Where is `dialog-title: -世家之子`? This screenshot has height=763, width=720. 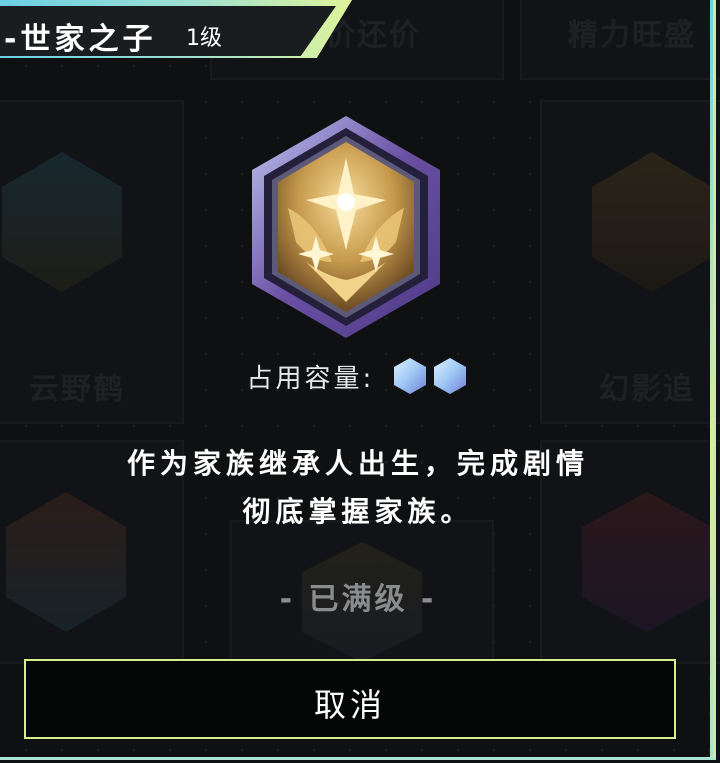
dialog-title: -世家之子 is located at coordinates (80, 39).